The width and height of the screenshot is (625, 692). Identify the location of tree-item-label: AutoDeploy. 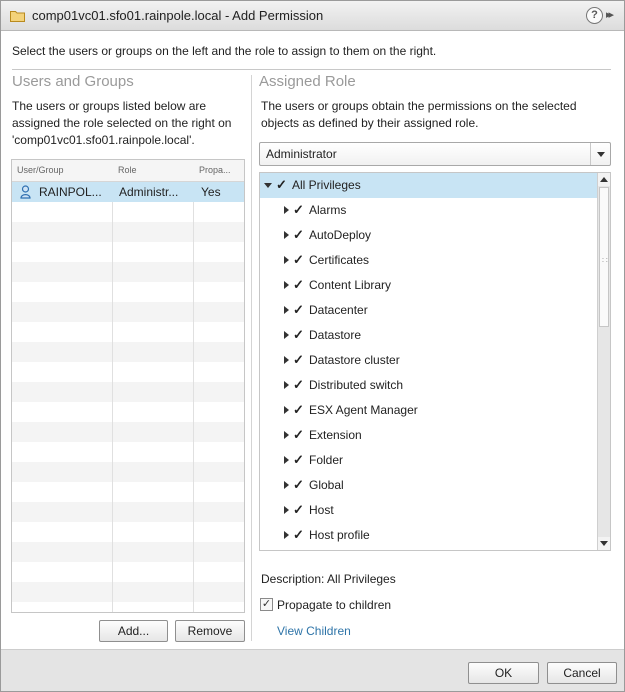
(340, 235).